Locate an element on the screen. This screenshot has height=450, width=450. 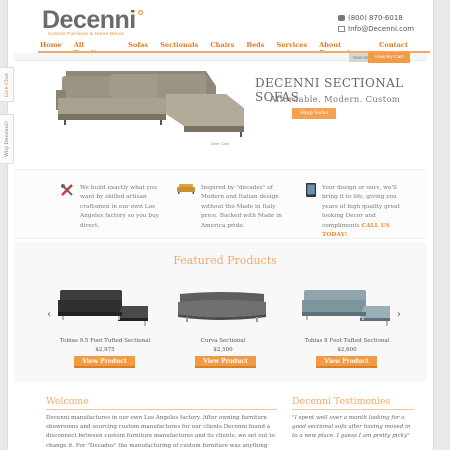
product-price-2: $2,500 is located at coordinates (223, 350).